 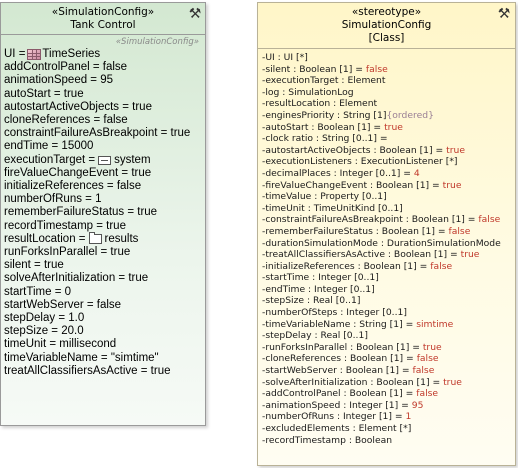 I want to click on attribute-text: -decimalPlaces : Integer [0..1] =, so click(x=338, y=173).